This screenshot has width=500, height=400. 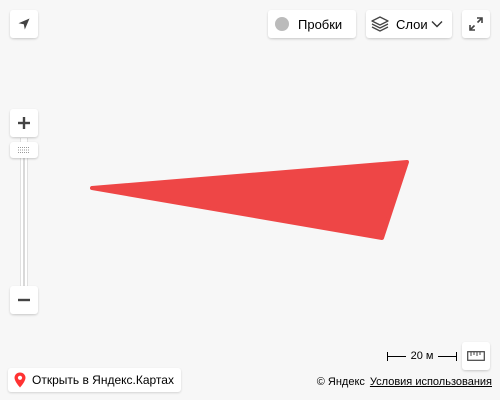 What do you see at coordinates (103, 380) in the screenshot?
I see `open-in-yandex-maps-label: Открыть в Яндекс.Картах` at bounding box center [103, 380].